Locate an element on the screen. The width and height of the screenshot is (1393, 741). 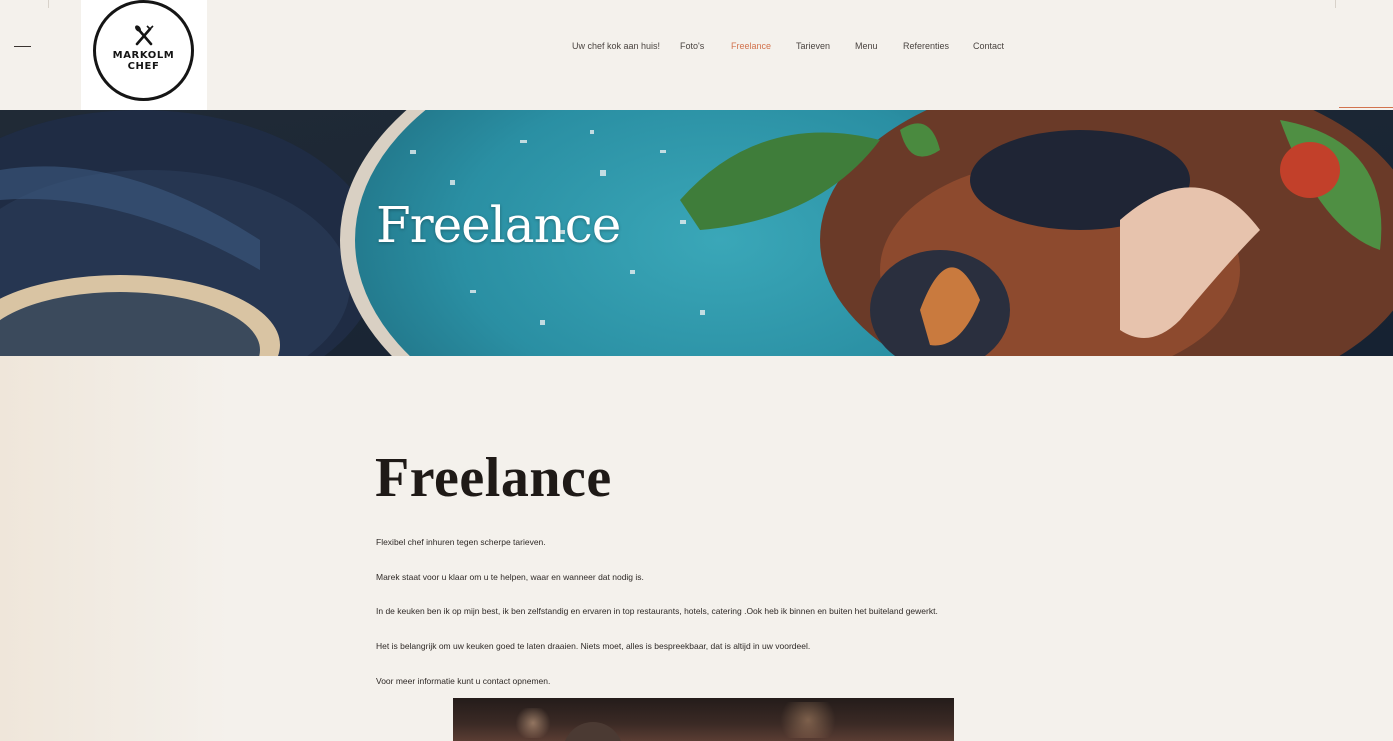
accent-divider is located at coordinates (1366, 107).